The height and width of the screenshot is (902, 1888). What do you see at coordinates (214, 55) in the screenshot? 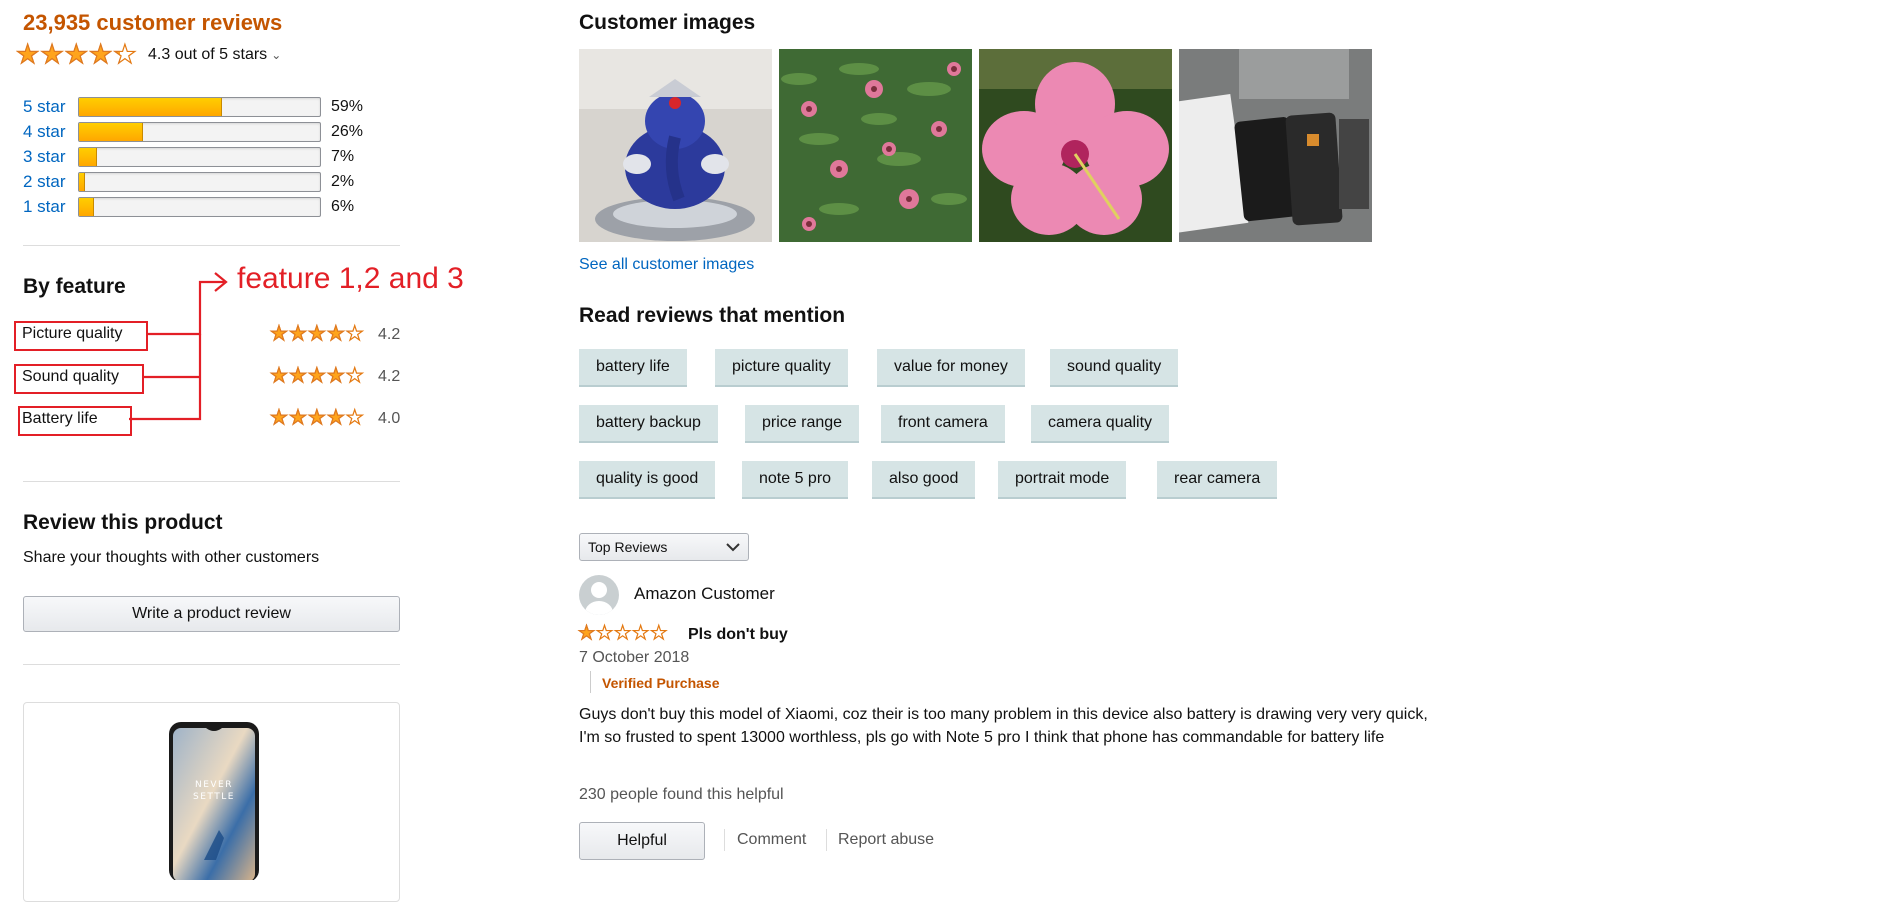
I see `overall-rating-dropdown: 4.3 out of 5 stars ⌄` at bounding box center [214, 55].